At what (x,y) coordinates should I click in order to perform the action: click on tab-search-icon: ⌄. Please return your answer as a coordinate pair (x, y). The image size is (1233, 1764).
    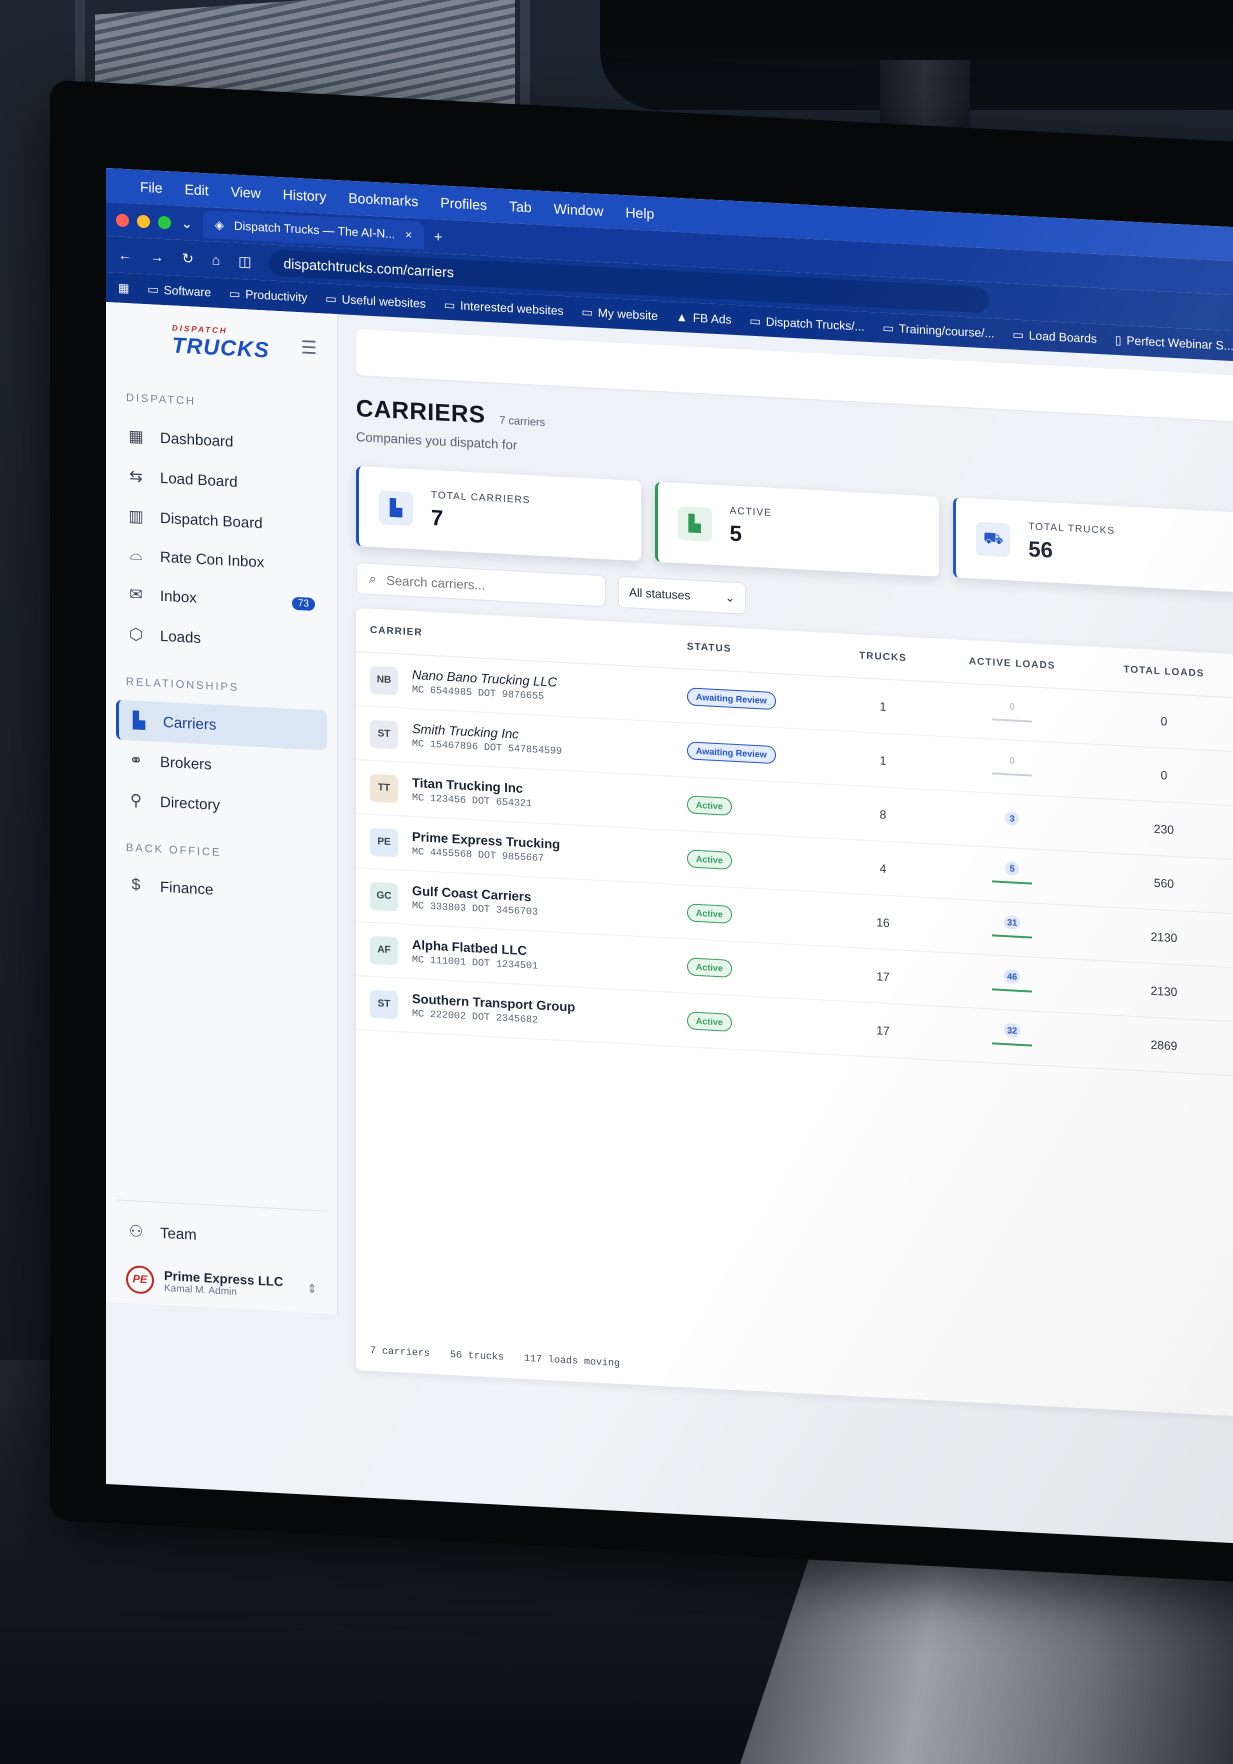
    Looking at the image, I should click on (187, 223).